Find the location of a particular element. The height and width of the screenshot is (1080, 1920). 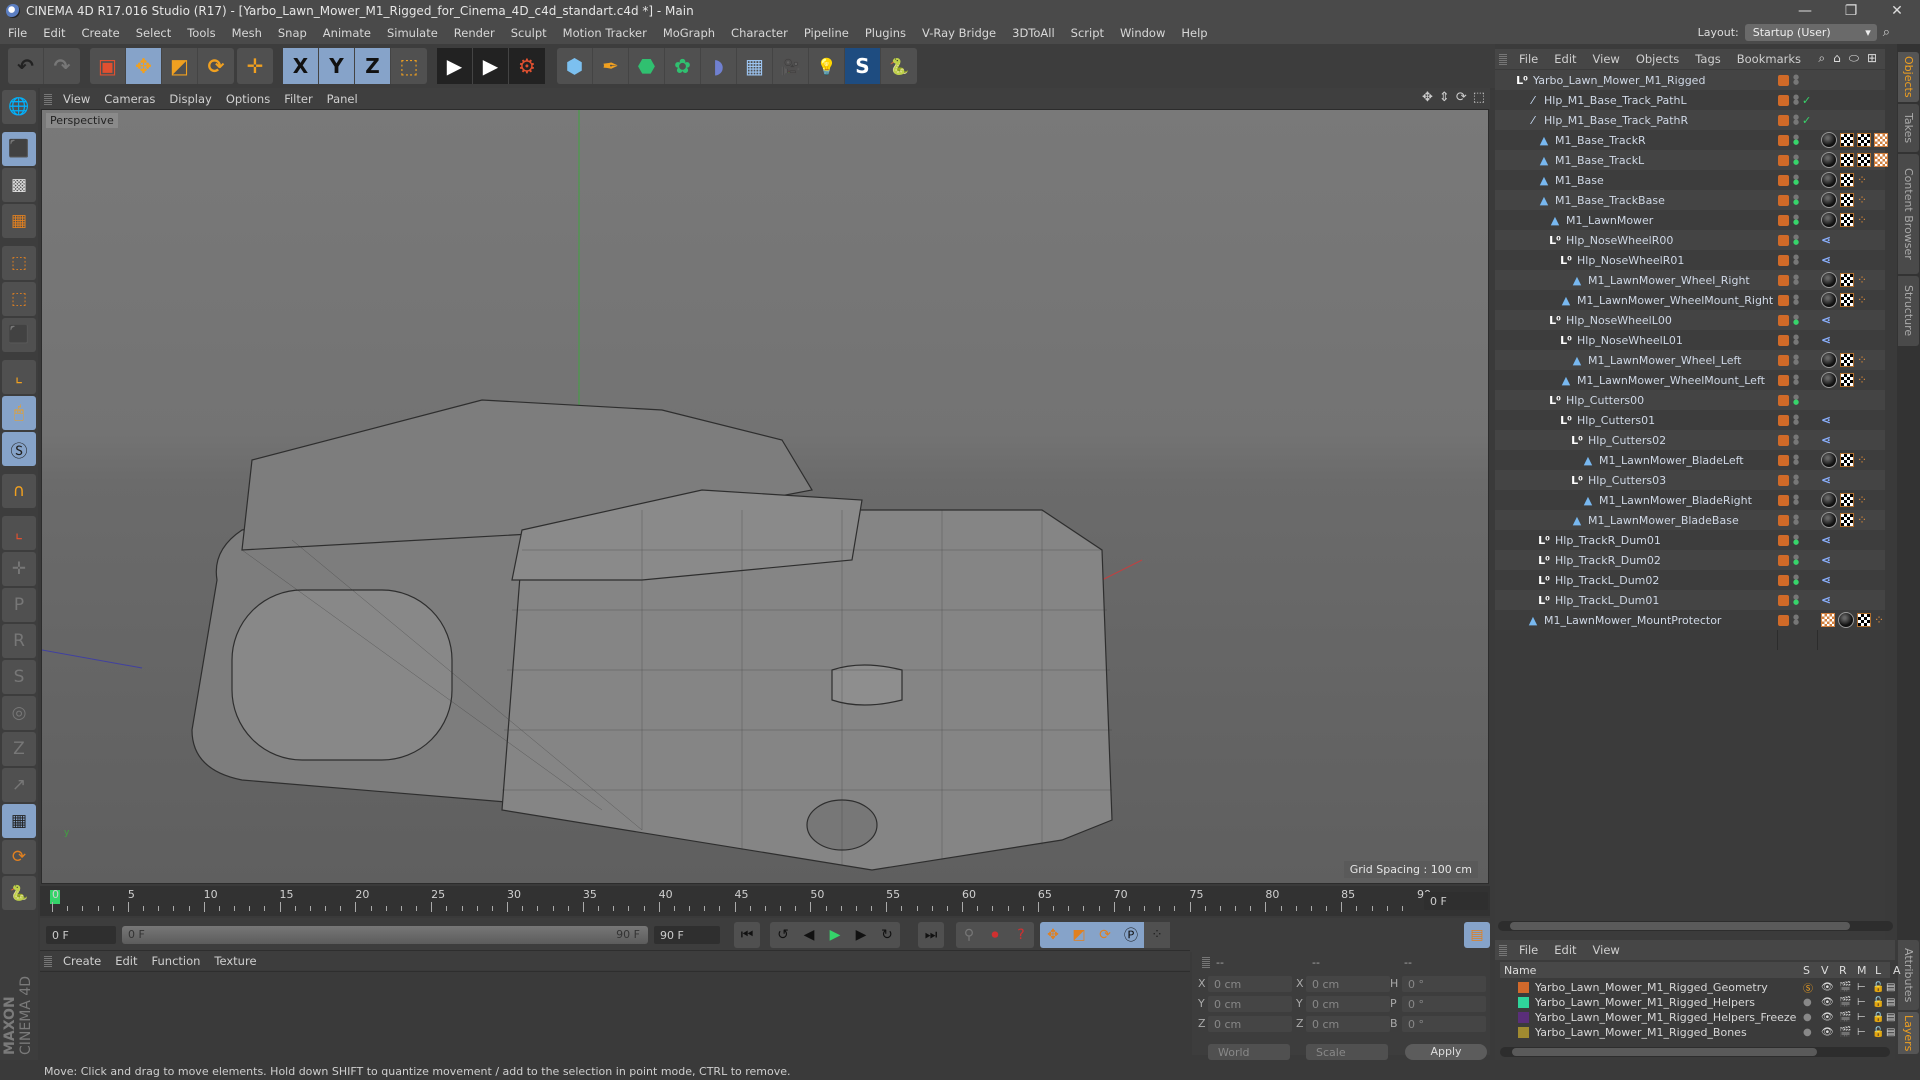

tab-structure: Structure is located at coordinates (1908, 311).